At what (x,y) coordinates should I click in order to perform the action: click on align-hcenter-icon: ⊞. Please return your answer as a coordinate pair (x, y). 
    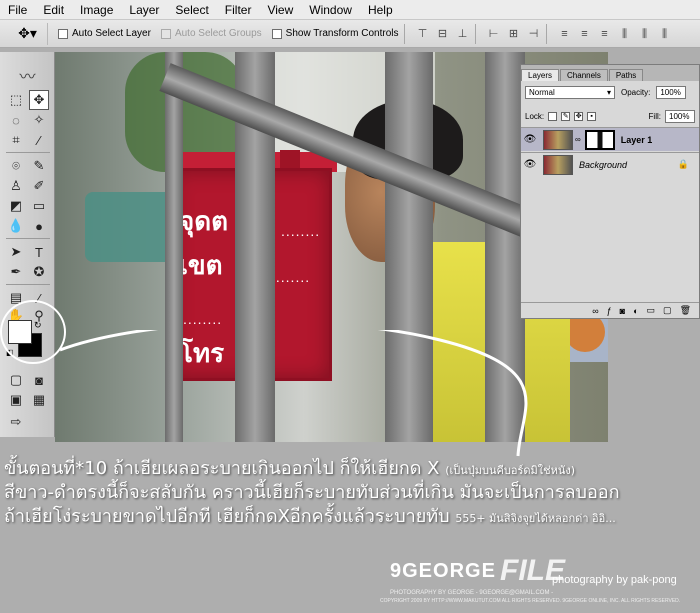
    Looking at the image, I should click on (513, 34).